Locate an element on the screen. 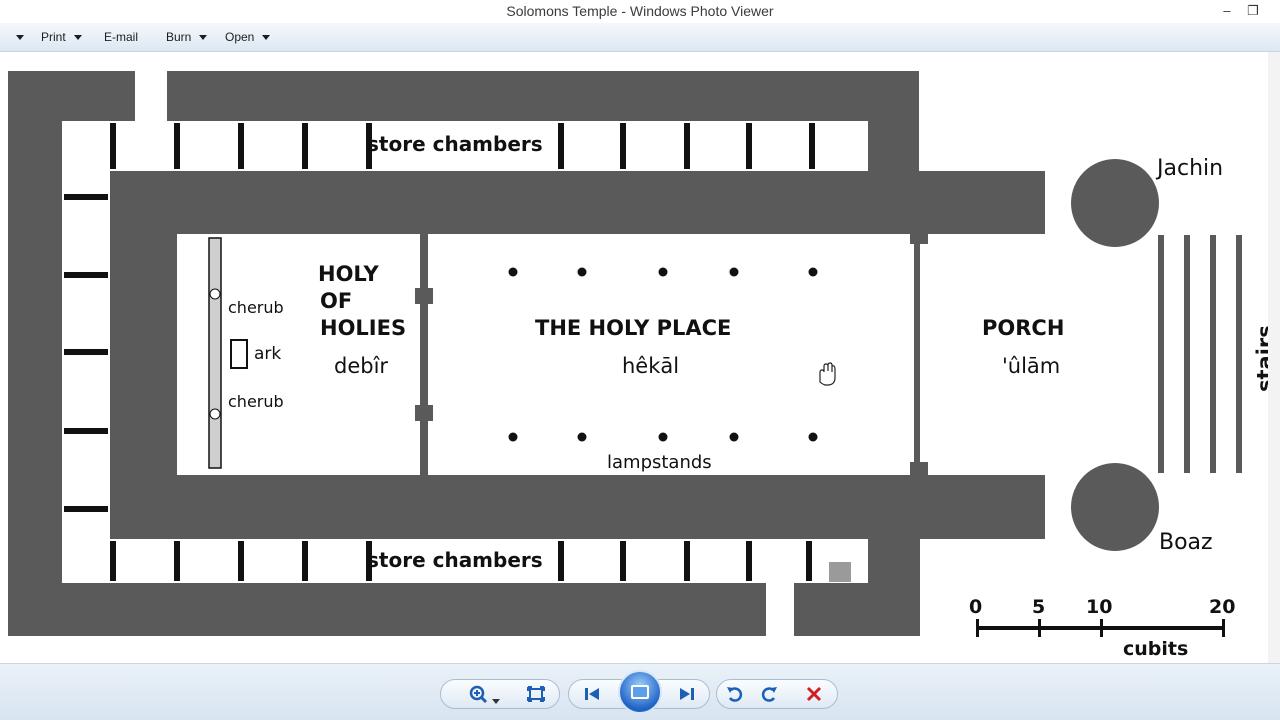 This screenshot has height=720, width=1280. slideshow-button is located at coordinates (640, 692).